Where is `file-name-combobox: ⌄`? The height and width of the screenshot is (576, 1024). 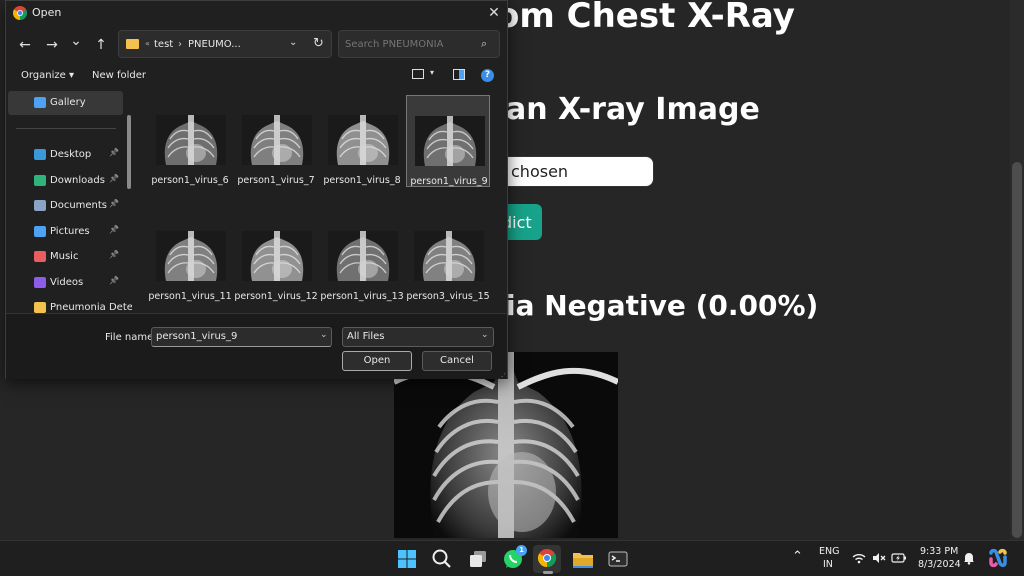 file-name-combobox: ⌄ is located at coordinates (241, 337).